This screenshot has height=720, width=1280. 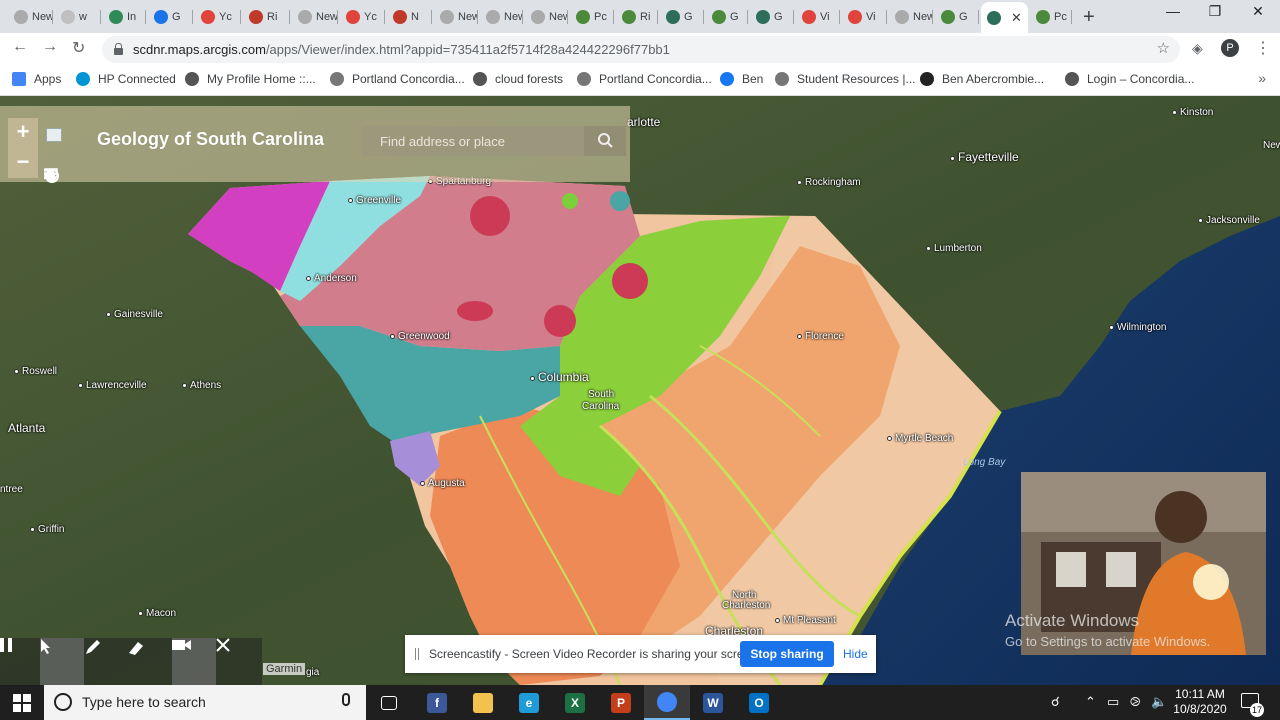 I want to click on minimize-button: —, so click(x=1173, y=11).